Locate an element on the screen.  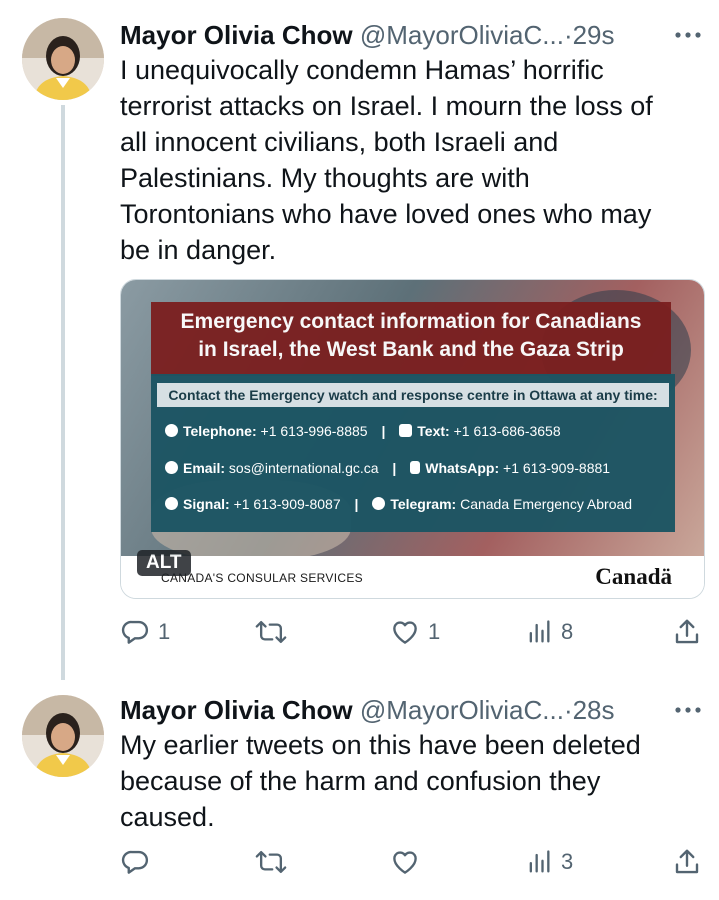
signal-icon is located at coordinates (171, 503).